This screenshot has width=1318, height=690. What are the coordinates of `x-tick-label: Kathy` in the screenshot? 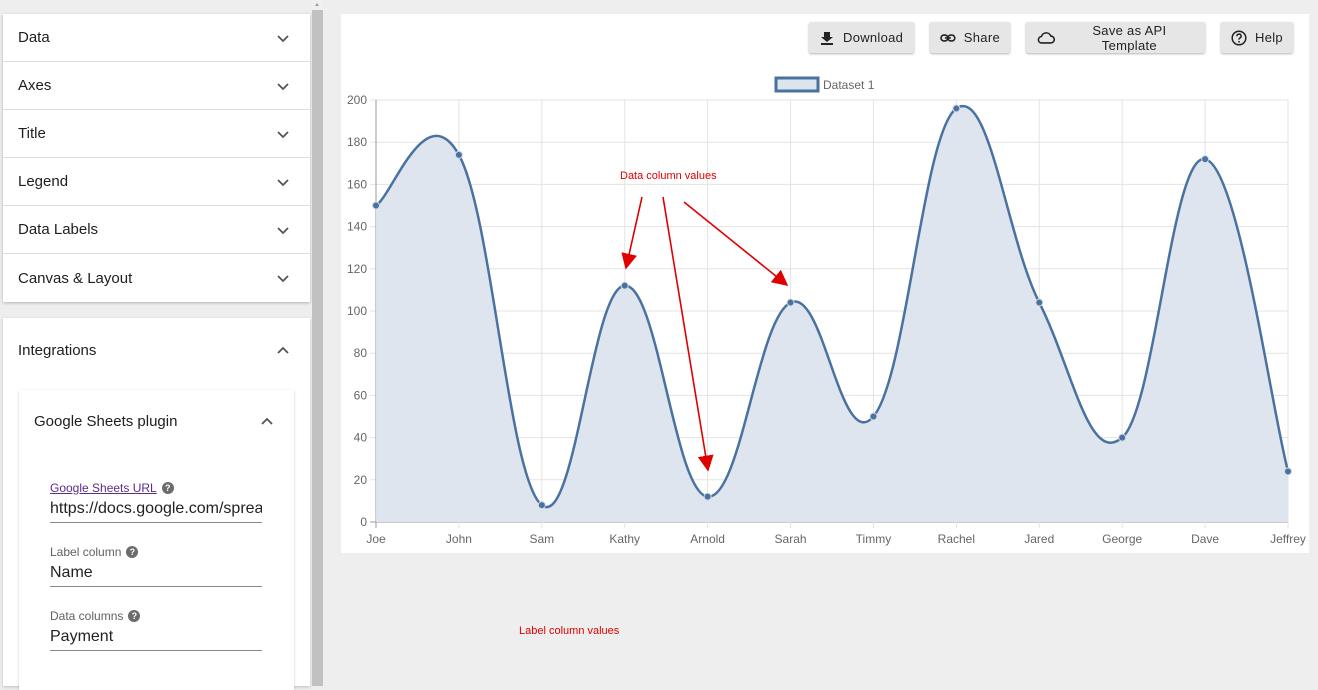 It's located at (624, 539).